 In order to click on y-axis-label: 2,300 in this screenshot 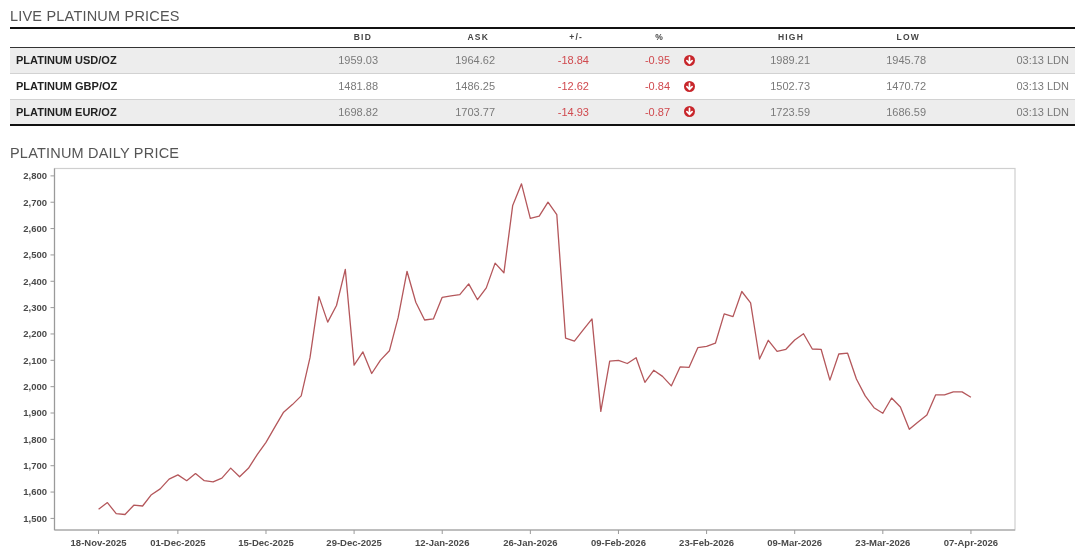, I will do `click(35, 307)`.